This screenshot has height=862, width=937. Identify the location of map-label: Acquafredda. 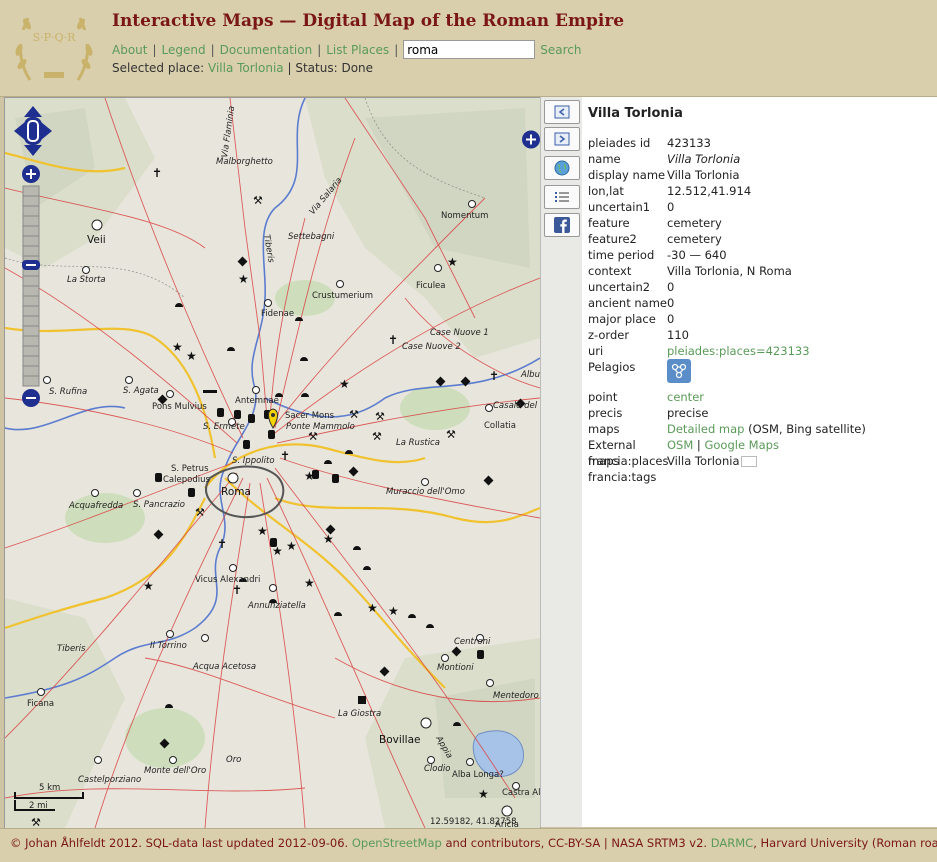
(95, 506).